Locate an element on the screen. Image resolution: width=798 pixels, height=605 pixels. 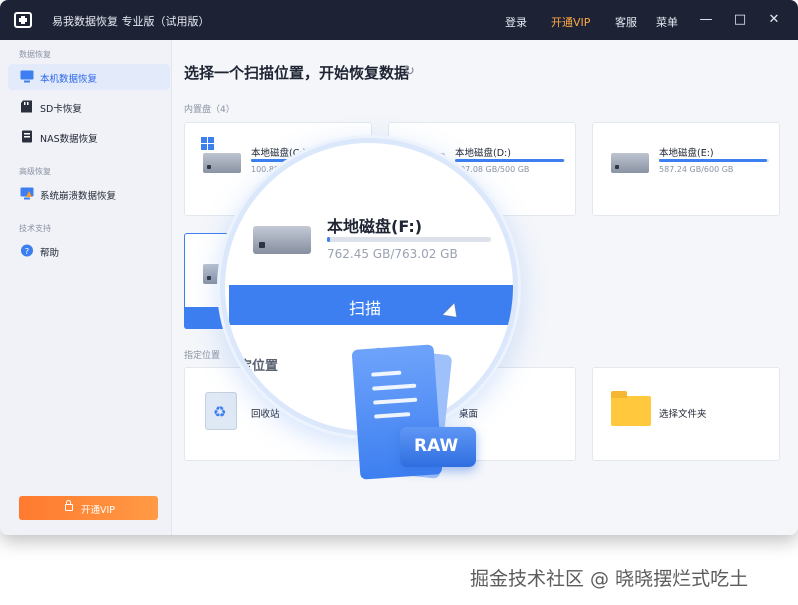
magnified-section-label: 定位置 is located at coordinates (259, 366).